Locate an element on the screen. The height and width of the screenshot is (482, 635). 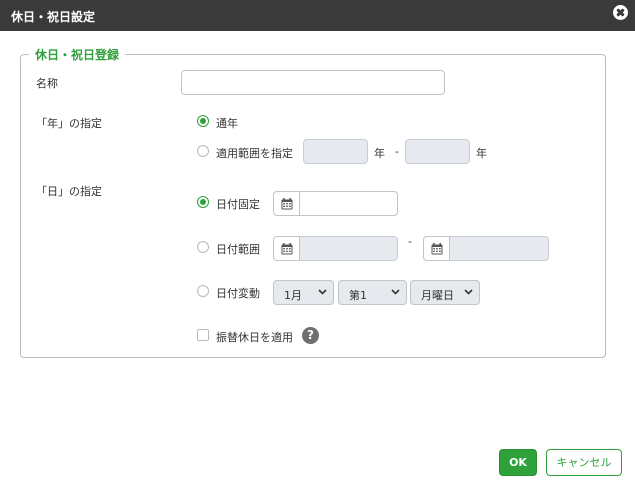
name-label: 名称 is located at coordinates (47, 83).